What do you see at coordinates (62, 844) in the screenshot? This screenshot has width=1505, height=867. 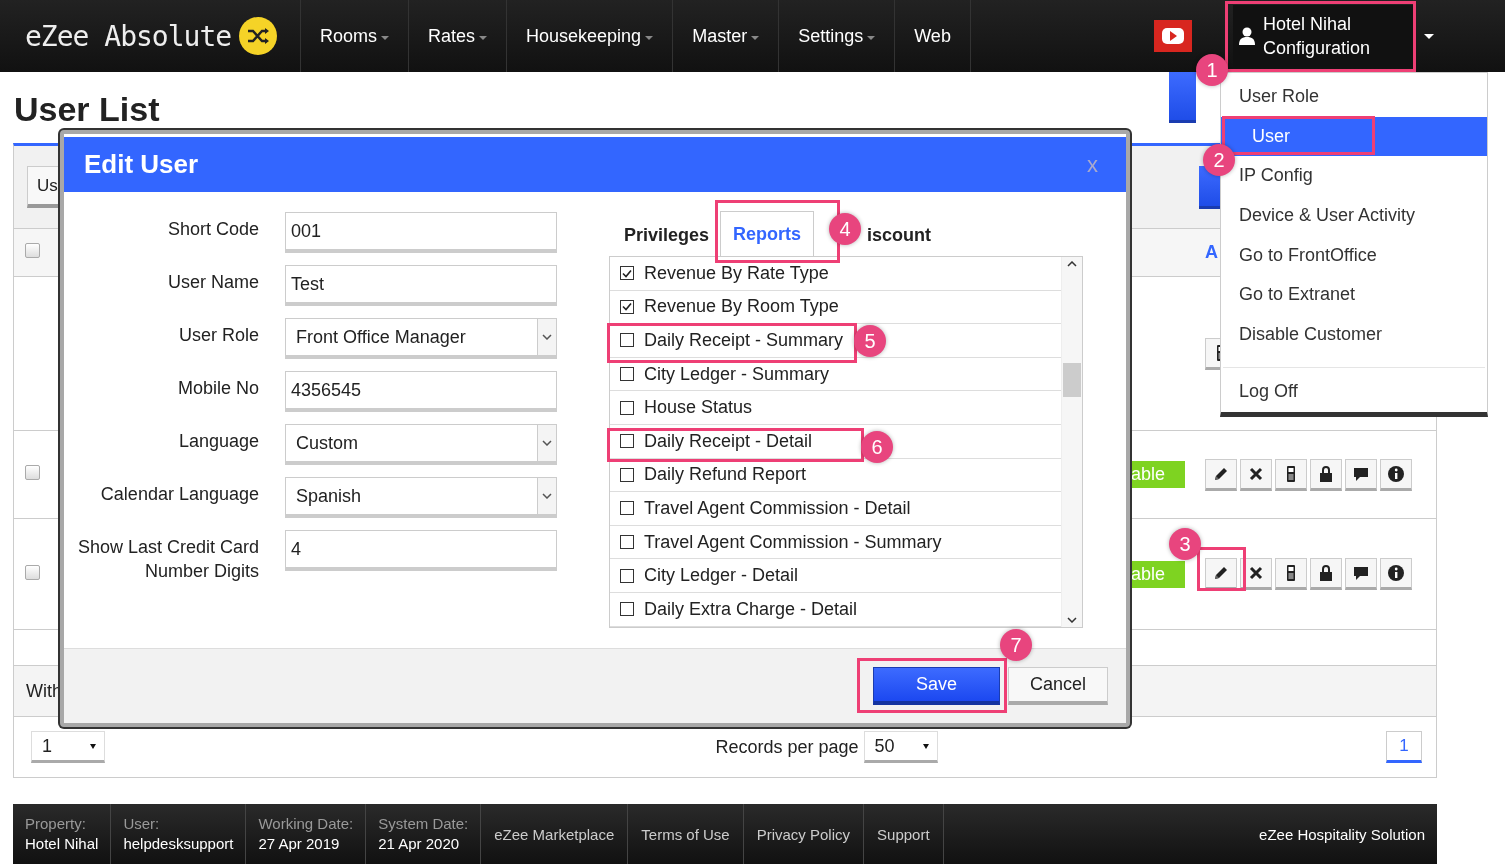 I see `footer-value: Hotel Nihal` at bounding box center [62, 844].